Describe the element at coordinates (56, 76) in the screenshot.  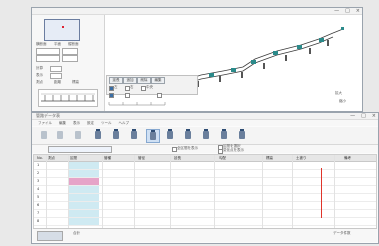
I see `display-select` at that location.